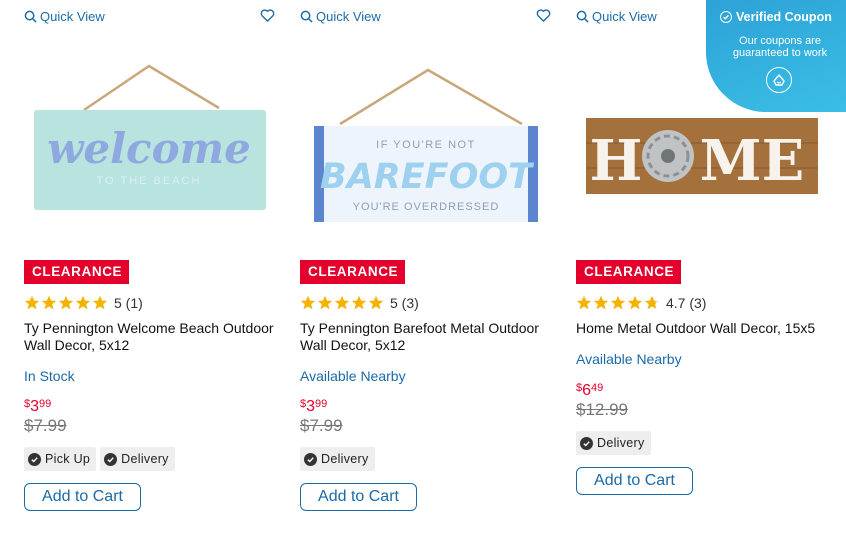 The image size is (846, 543). I want to click on image-text-main: welcome, so click(149, 148).